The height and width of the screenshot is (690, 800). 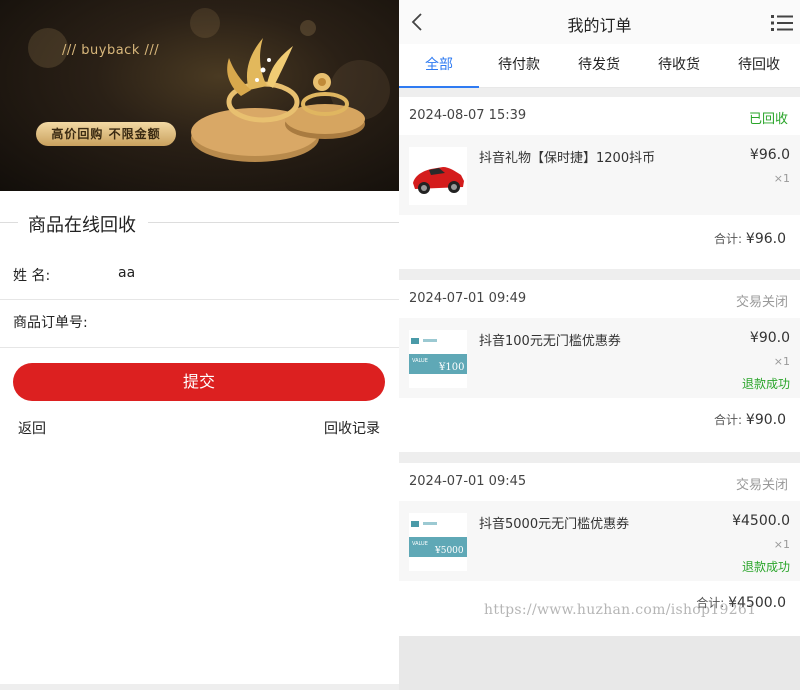 What do you see at coordinates (599, 663) in the screenshot?
I see `bottom-area` at bounding box center [599, 663].